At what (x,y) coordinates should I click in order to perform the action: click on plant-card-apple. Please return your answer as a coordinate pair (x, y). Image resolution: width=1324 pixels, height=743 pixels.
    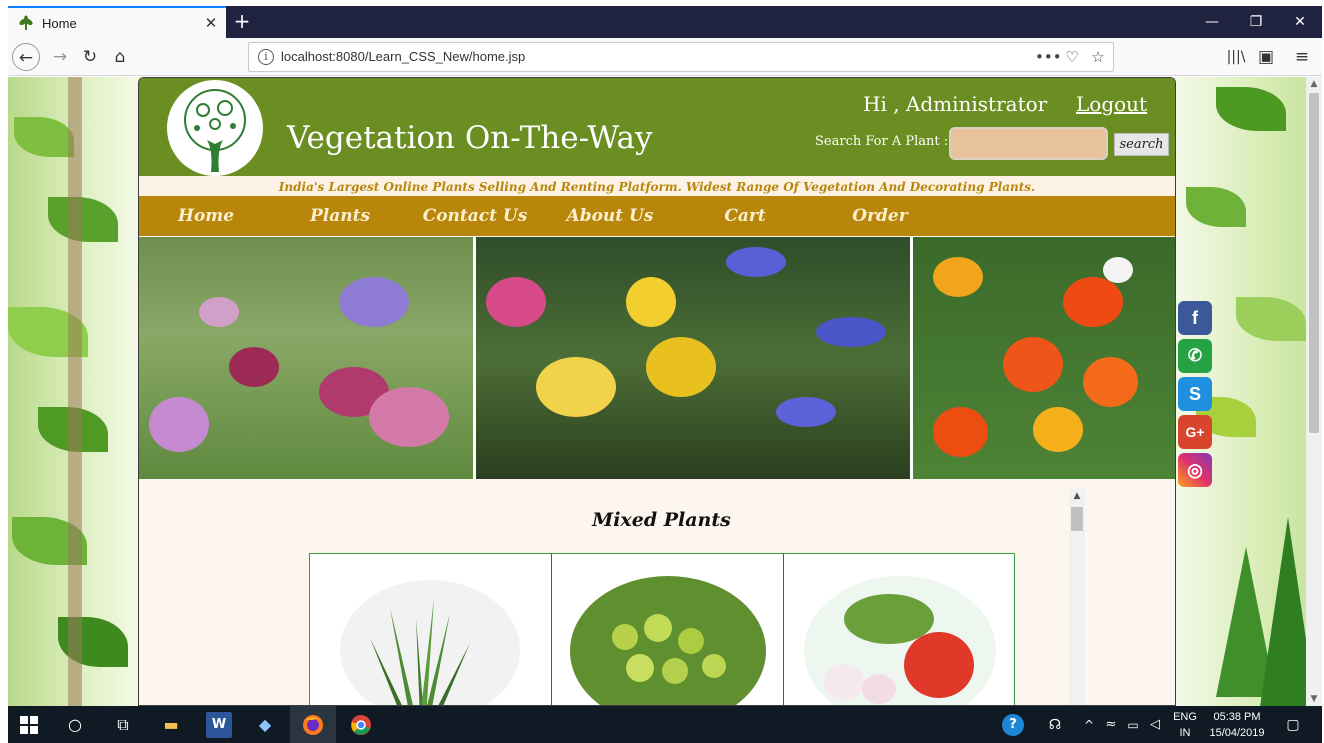
    Looking at the image, I should click on (900, 629).